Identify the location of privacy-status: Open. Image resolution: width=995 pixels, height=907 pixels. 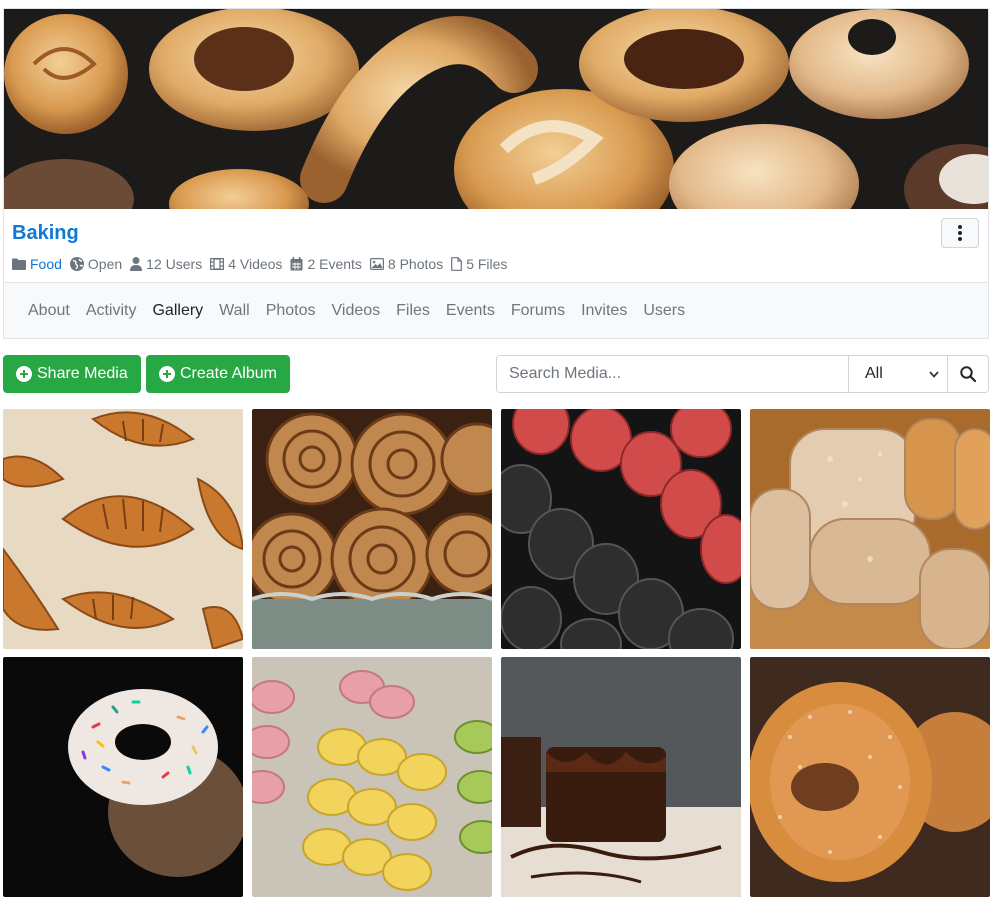
(96, 264).